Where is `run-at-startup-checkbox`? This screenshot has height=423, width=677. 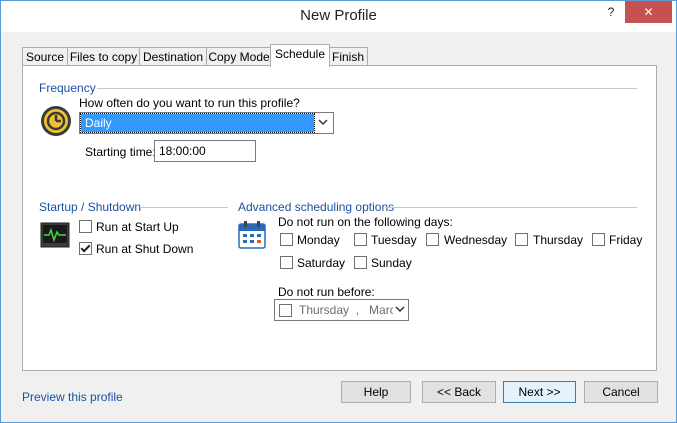 run-at-startup-checkbox is located at coordinates (85, 226).